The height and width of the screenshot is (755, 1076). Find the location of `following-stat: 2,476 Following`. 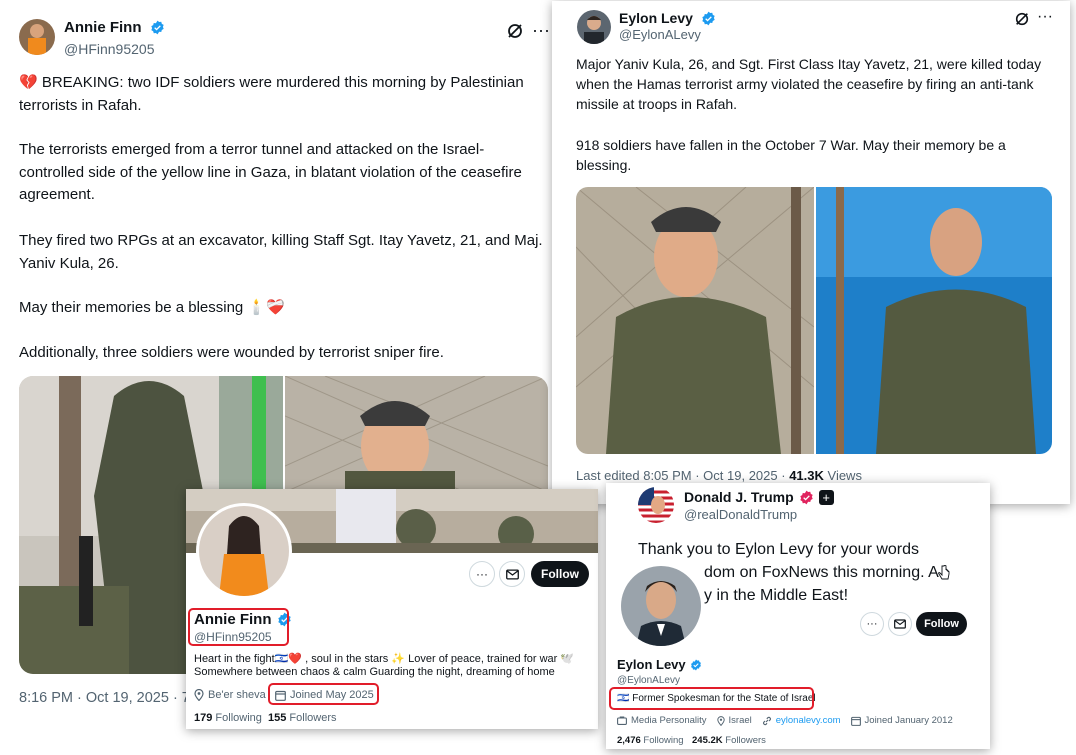

following-stat: 2,476 Following is located at coordinates (650, 740).